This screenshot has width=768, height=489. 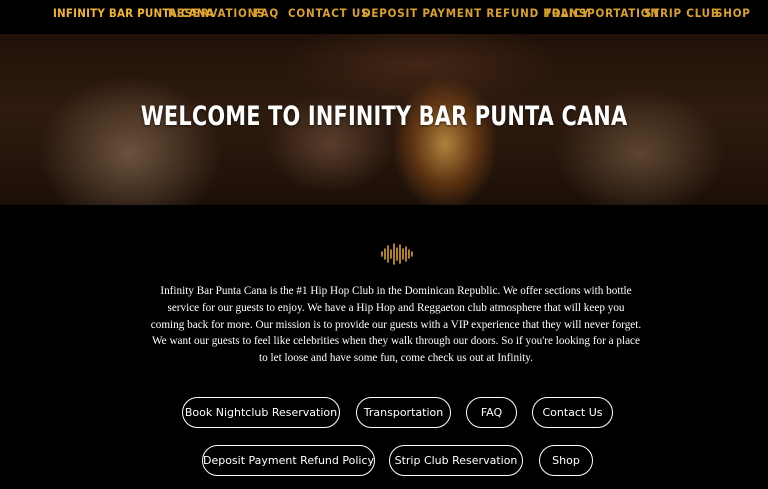 I want to click on sound-wave-icon, so click(x=397, y=254).